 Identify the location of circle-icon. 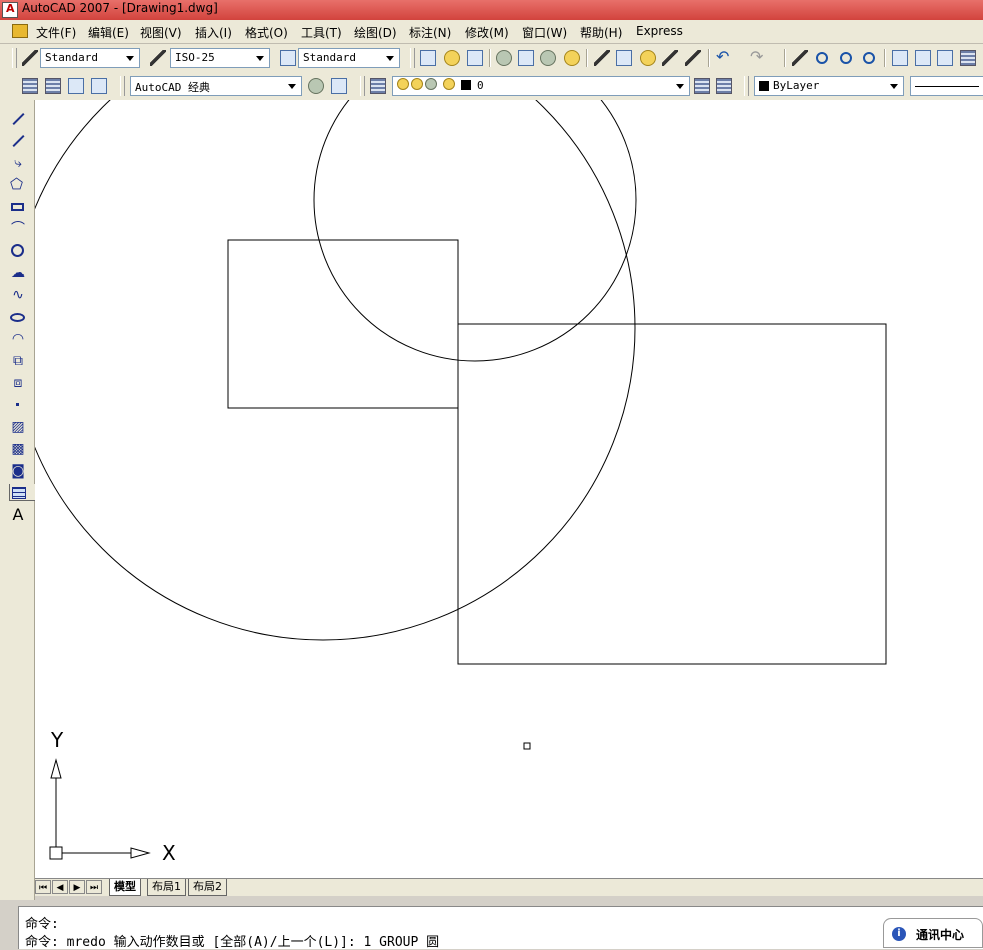
(18, 251).